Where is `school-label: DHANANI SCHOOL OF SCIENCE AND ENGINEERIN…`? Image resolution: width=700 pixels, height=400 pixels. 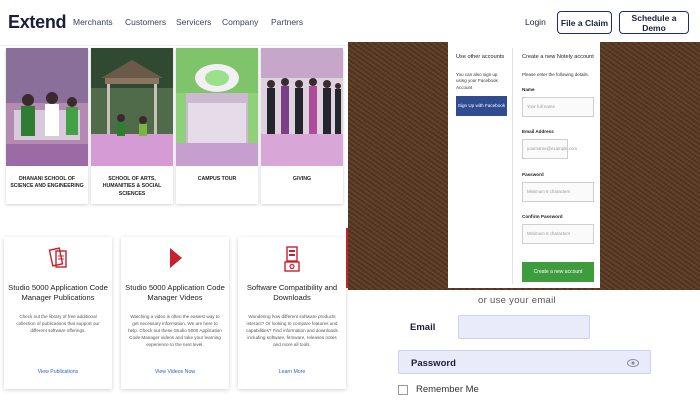
school-label: DHANANI SCHOOL OF SCIENCE AND ENGINEERIN… is located at coordinates (47, 183).